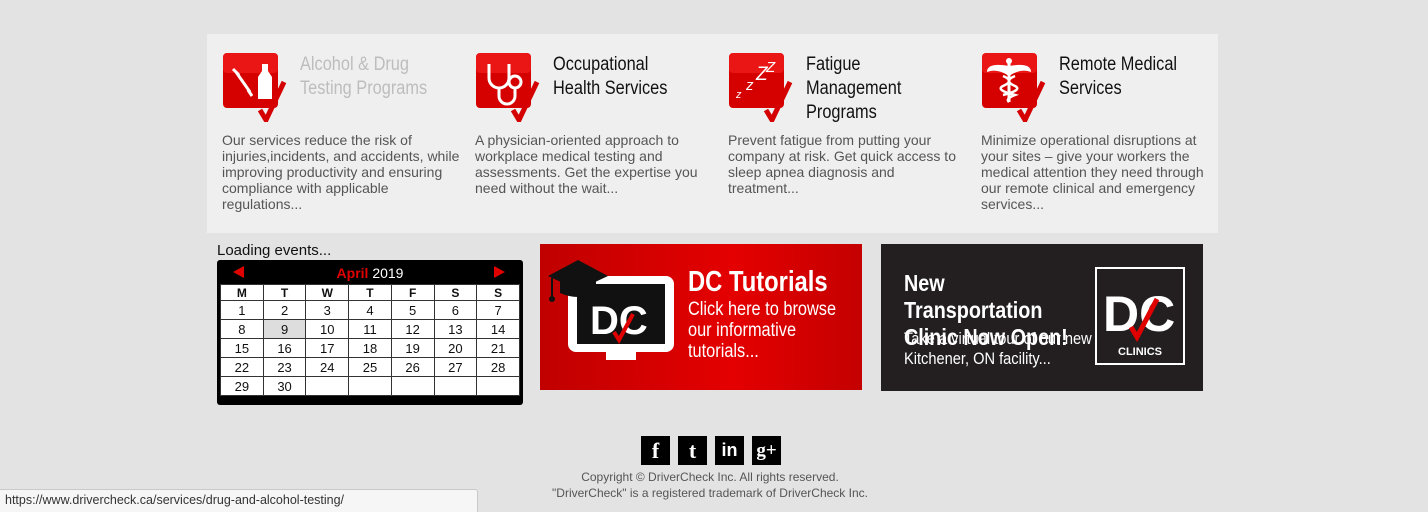 This screenshot has height=512, width=1428. Describe the element at coordinates (412, 292) in the screenshot. I see `calendar-weekday: F` at that location.